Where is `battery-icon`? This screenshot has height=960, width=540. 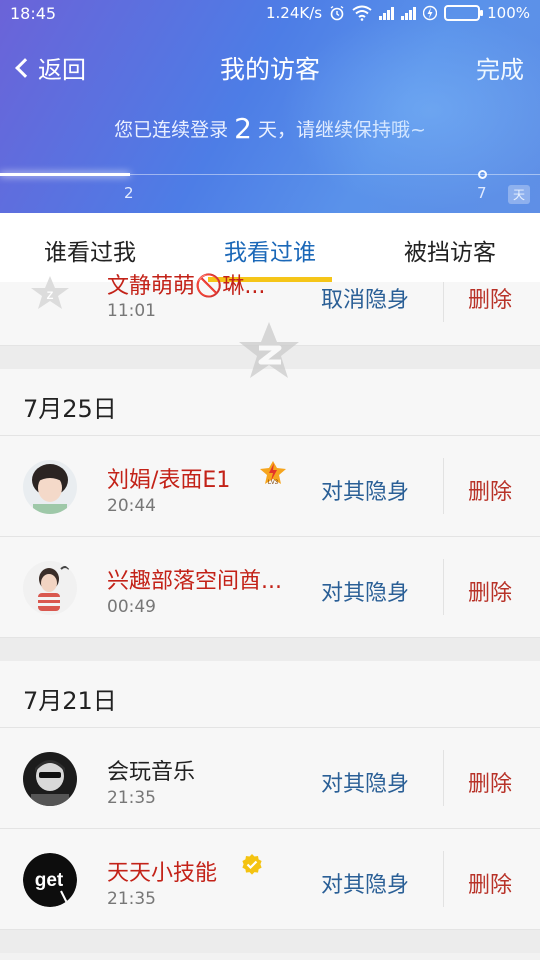 battery-icon is located at coordinates (464, 13).